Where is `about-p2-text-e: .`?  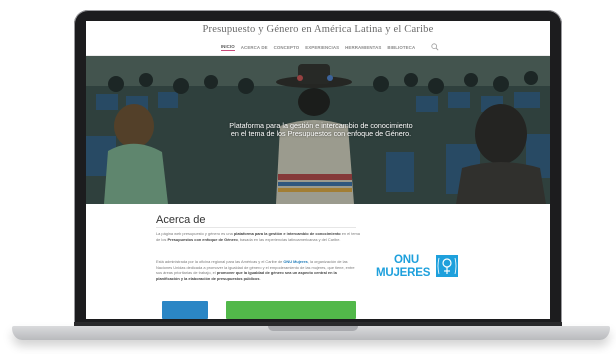 about-p2-text-e: . is located at coordinates (260, 278).